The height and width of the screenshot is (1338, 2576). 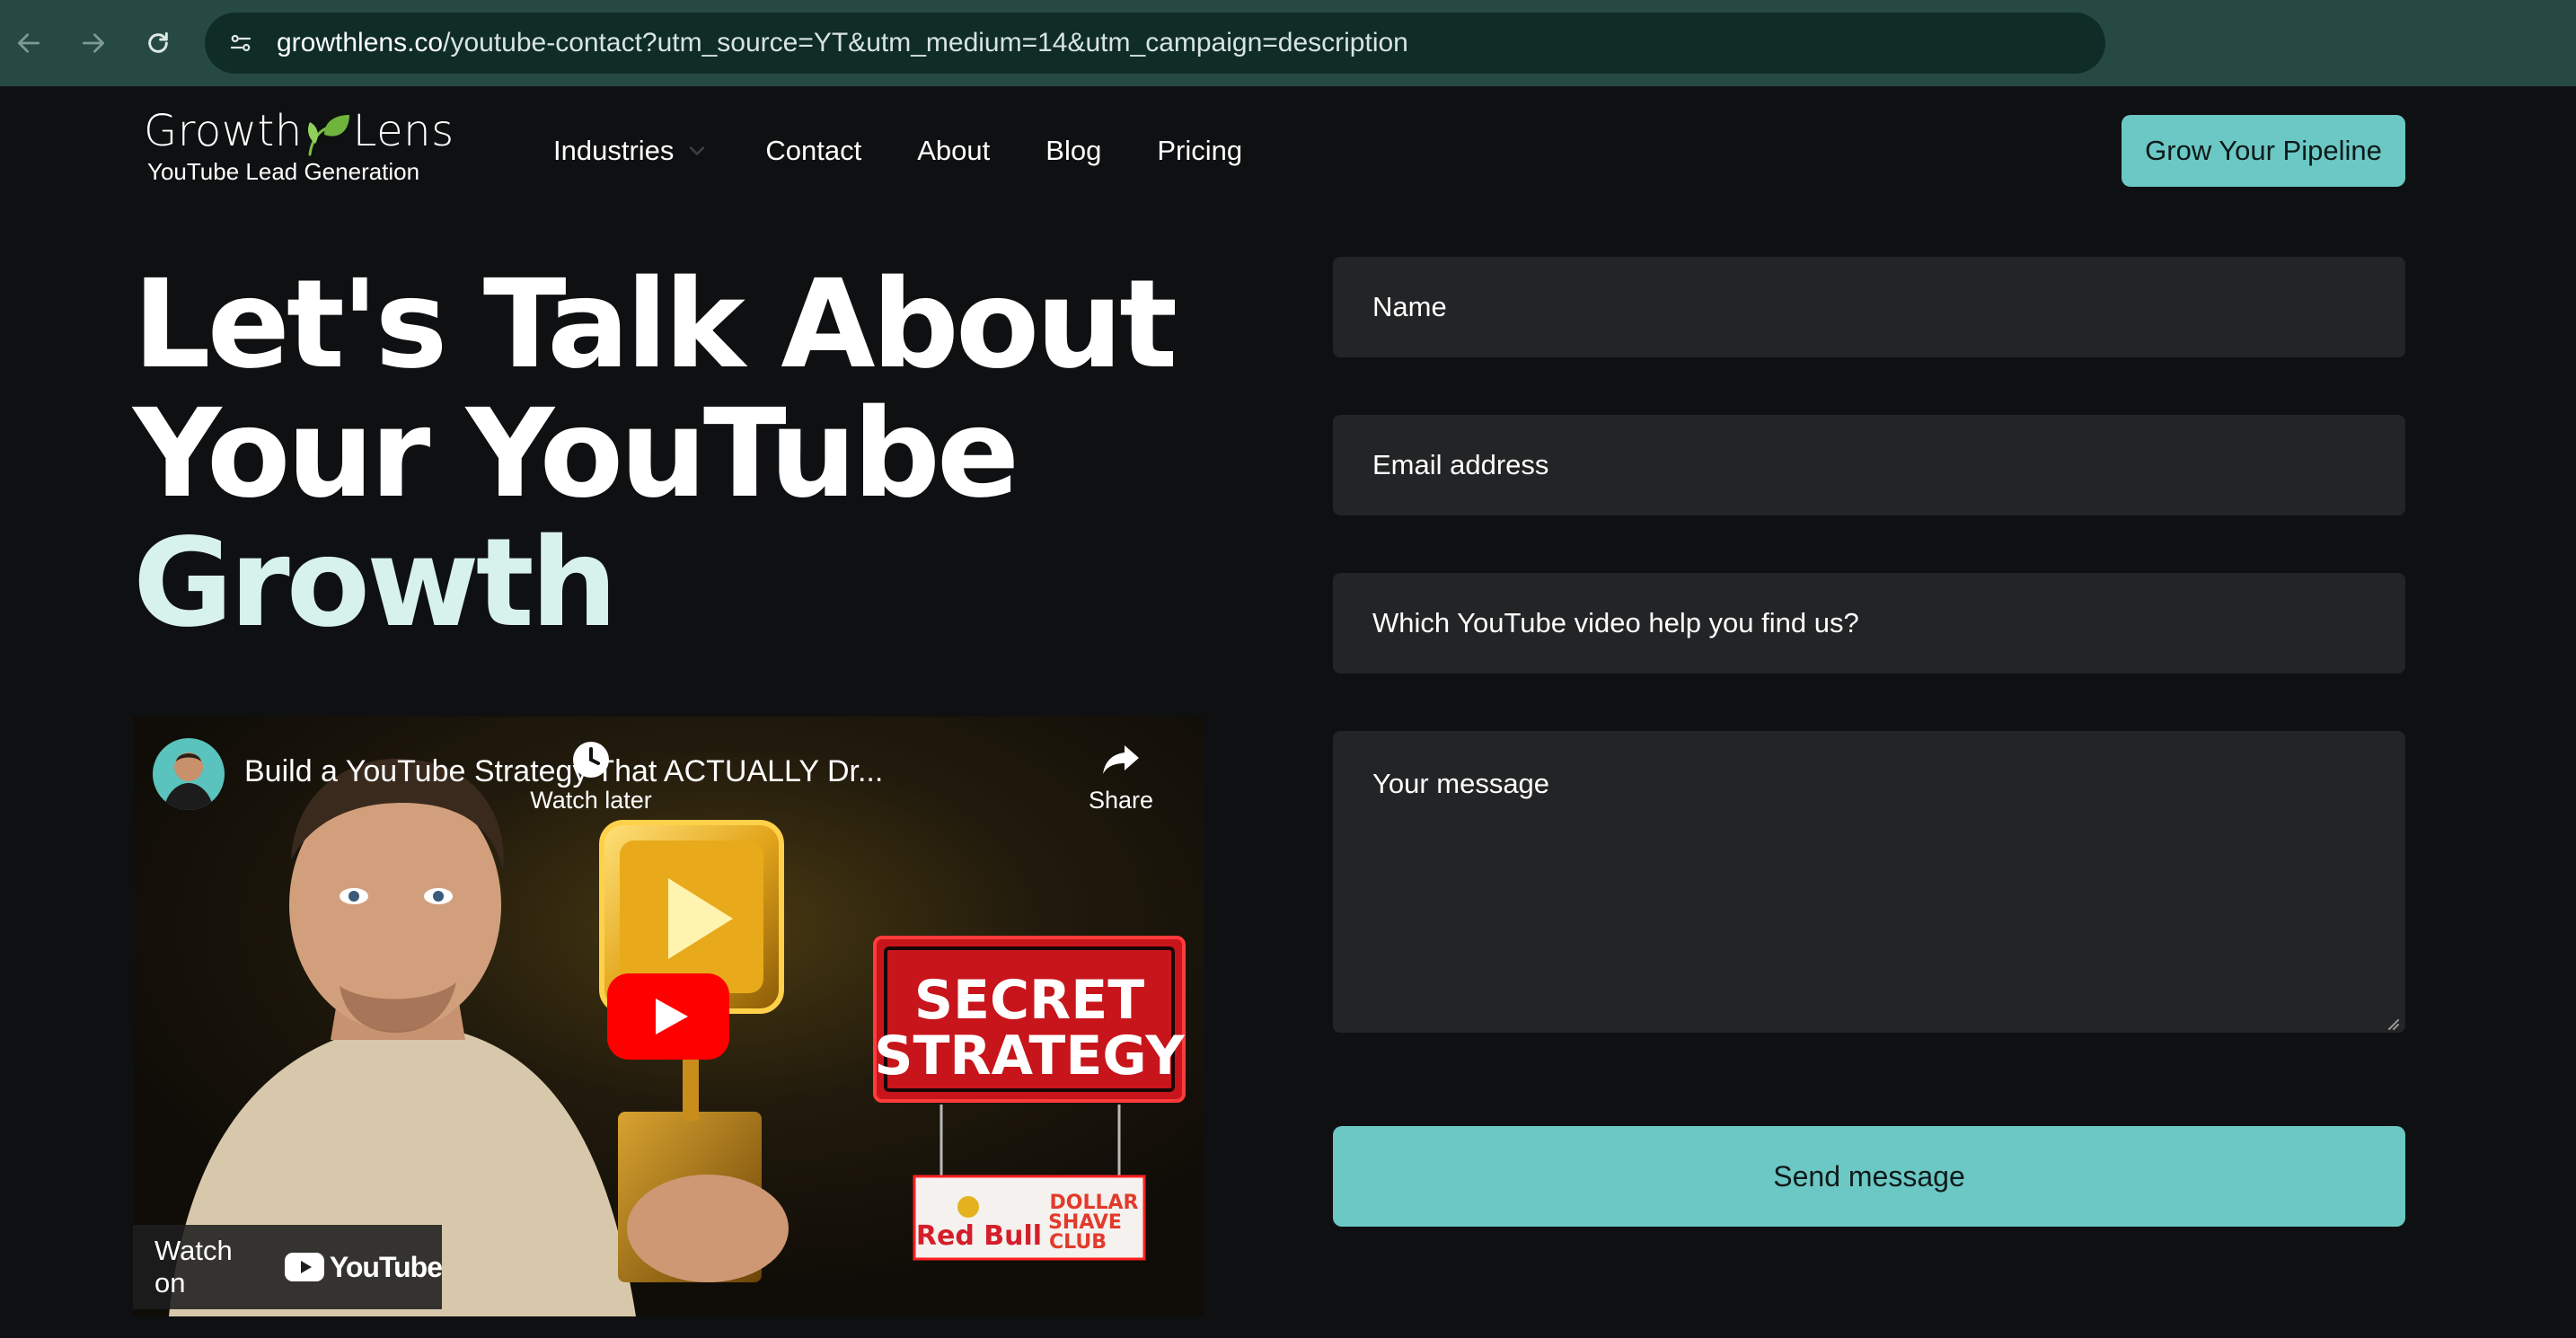 I want to click on youtube-wordmark: YouTube, so click(x=386, y=1266).